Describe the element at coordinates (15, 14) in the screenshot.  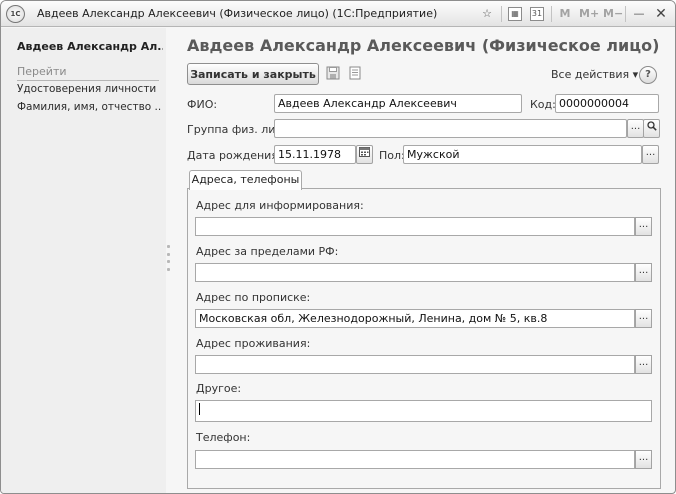
I see `app-logo-icon: 1С` at that location.